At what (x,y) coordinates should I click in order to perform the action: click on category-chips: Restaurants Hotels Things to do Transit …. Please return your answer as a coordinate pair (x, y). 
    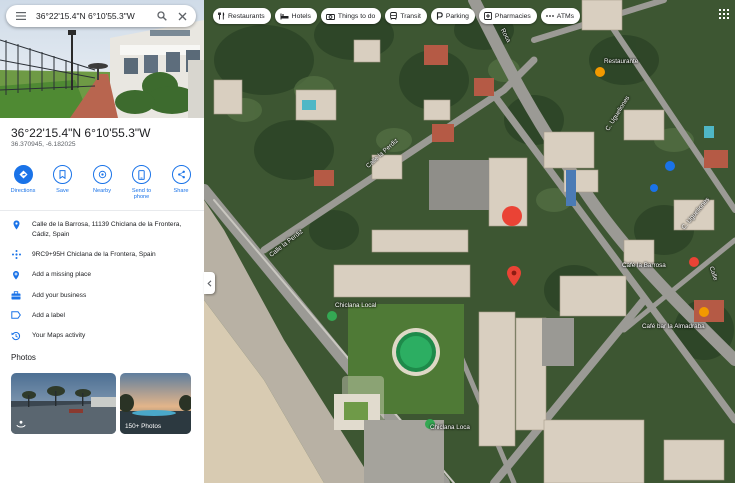
    Looking at the image, I should click on (397, 16).